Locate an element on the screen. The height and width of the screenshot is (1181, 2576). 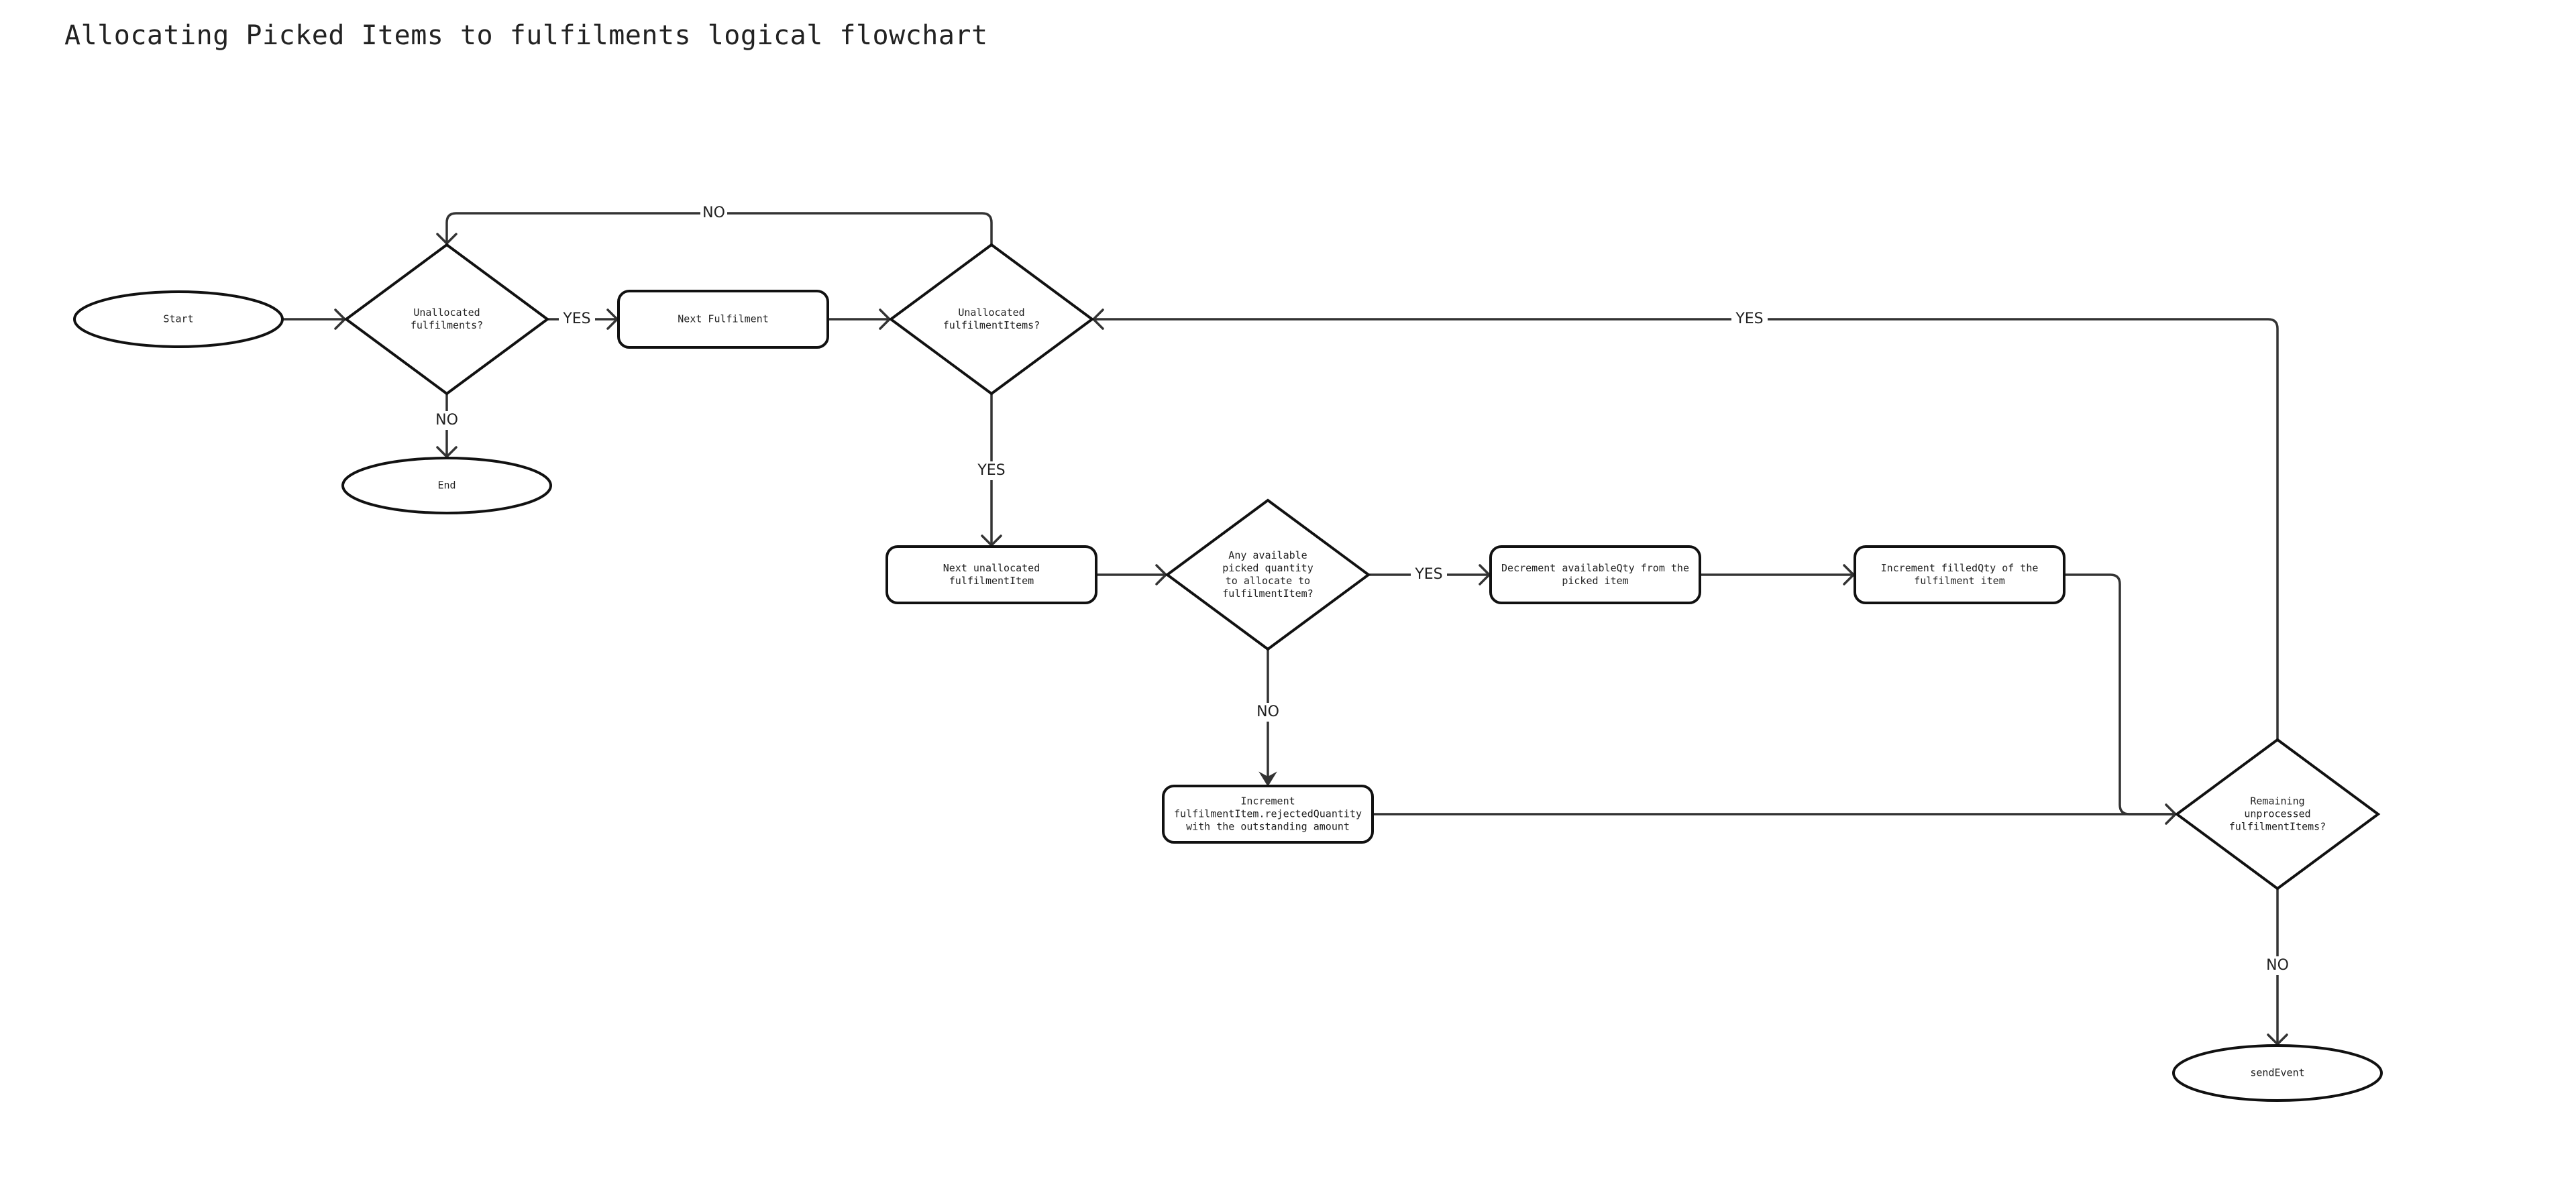
node-label: Decrement availableQty from the is located at coordinates (1595, 568).